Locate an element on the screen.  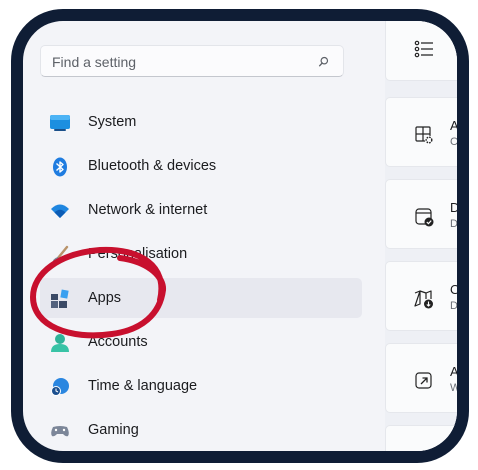
annotation-circle is located at coordinates (97, 292).